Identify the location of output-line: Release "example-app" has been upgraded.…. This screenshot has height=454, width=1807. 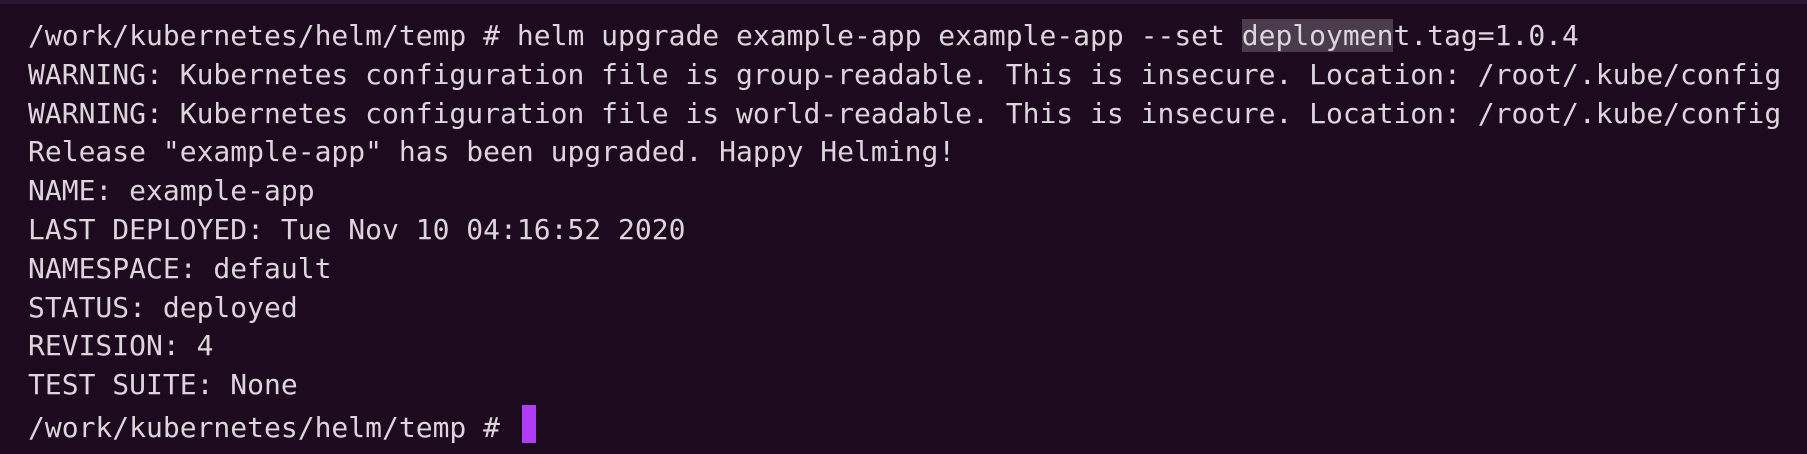
(492, 152).